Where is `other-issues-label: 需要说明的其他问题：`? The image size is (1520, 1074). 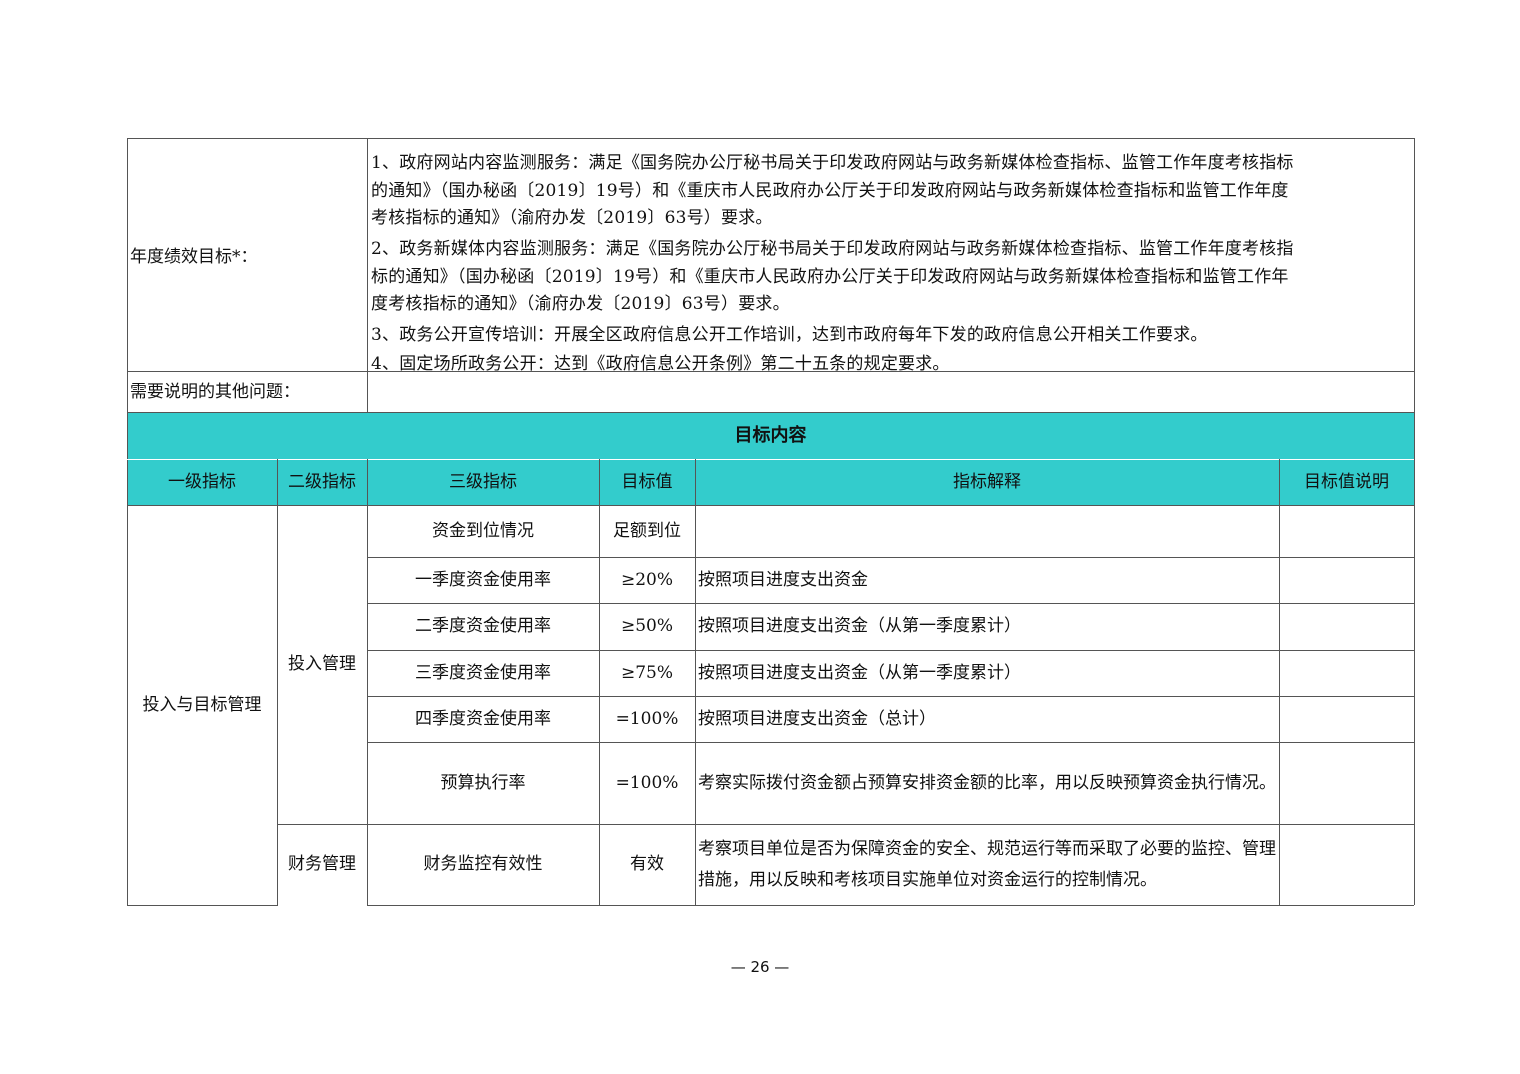
other-issues-label: 需要说明的其他问题： is located at coordinates (215, 391).